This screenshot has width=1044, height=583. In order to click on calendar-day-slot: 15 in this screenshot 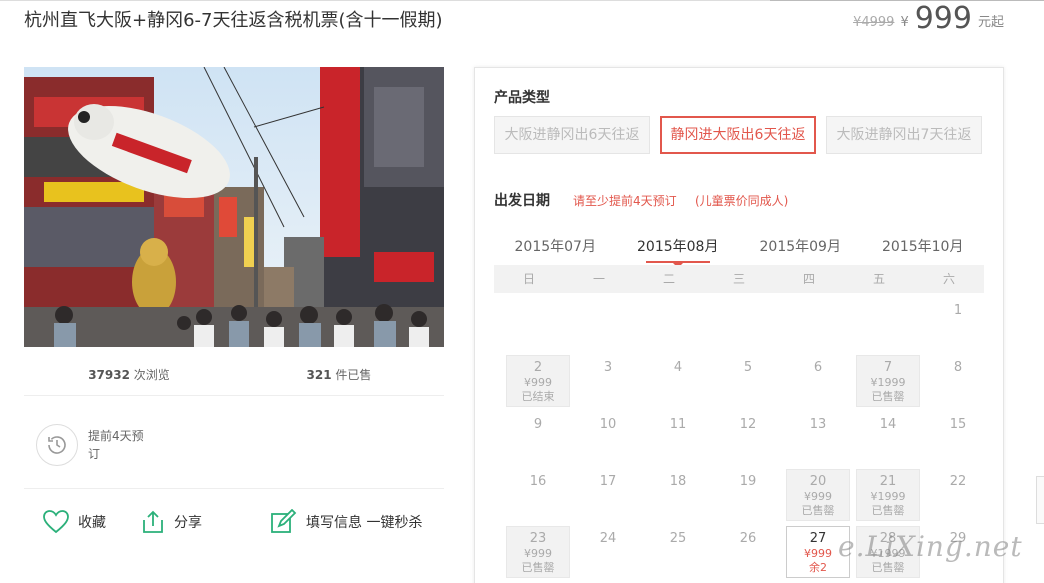, I will do `click(949, 438)`.